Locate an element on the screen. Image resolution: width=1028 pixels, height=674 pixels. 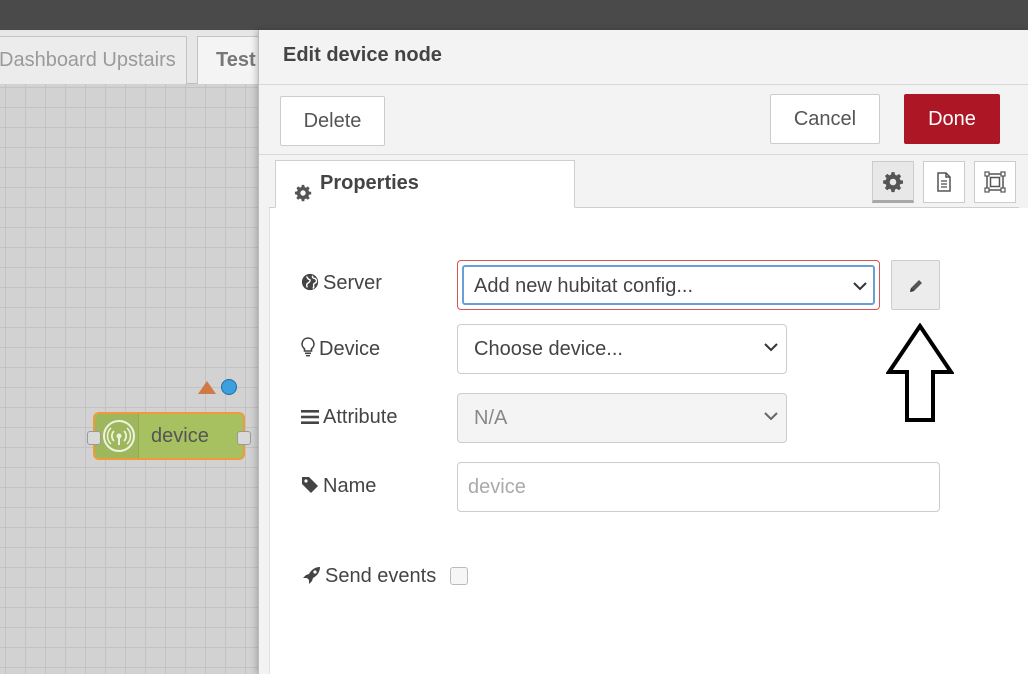
server-label: Server is located at coordinates (341, 283).